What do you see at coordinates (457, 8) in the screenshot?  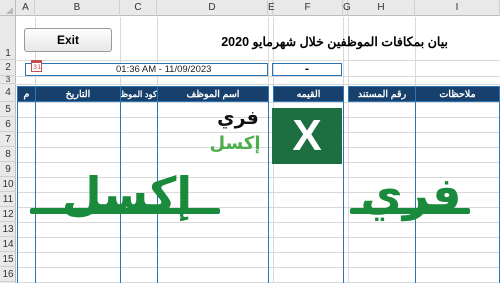 I see `column-header-i: I` at bounding box center [457, 8].